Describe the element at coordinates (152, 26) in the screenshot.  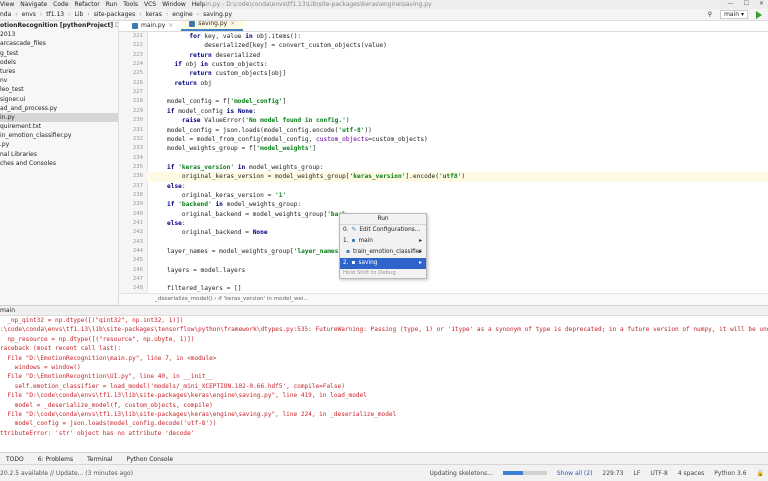
I see `tab-main: main.py ×` at that location.